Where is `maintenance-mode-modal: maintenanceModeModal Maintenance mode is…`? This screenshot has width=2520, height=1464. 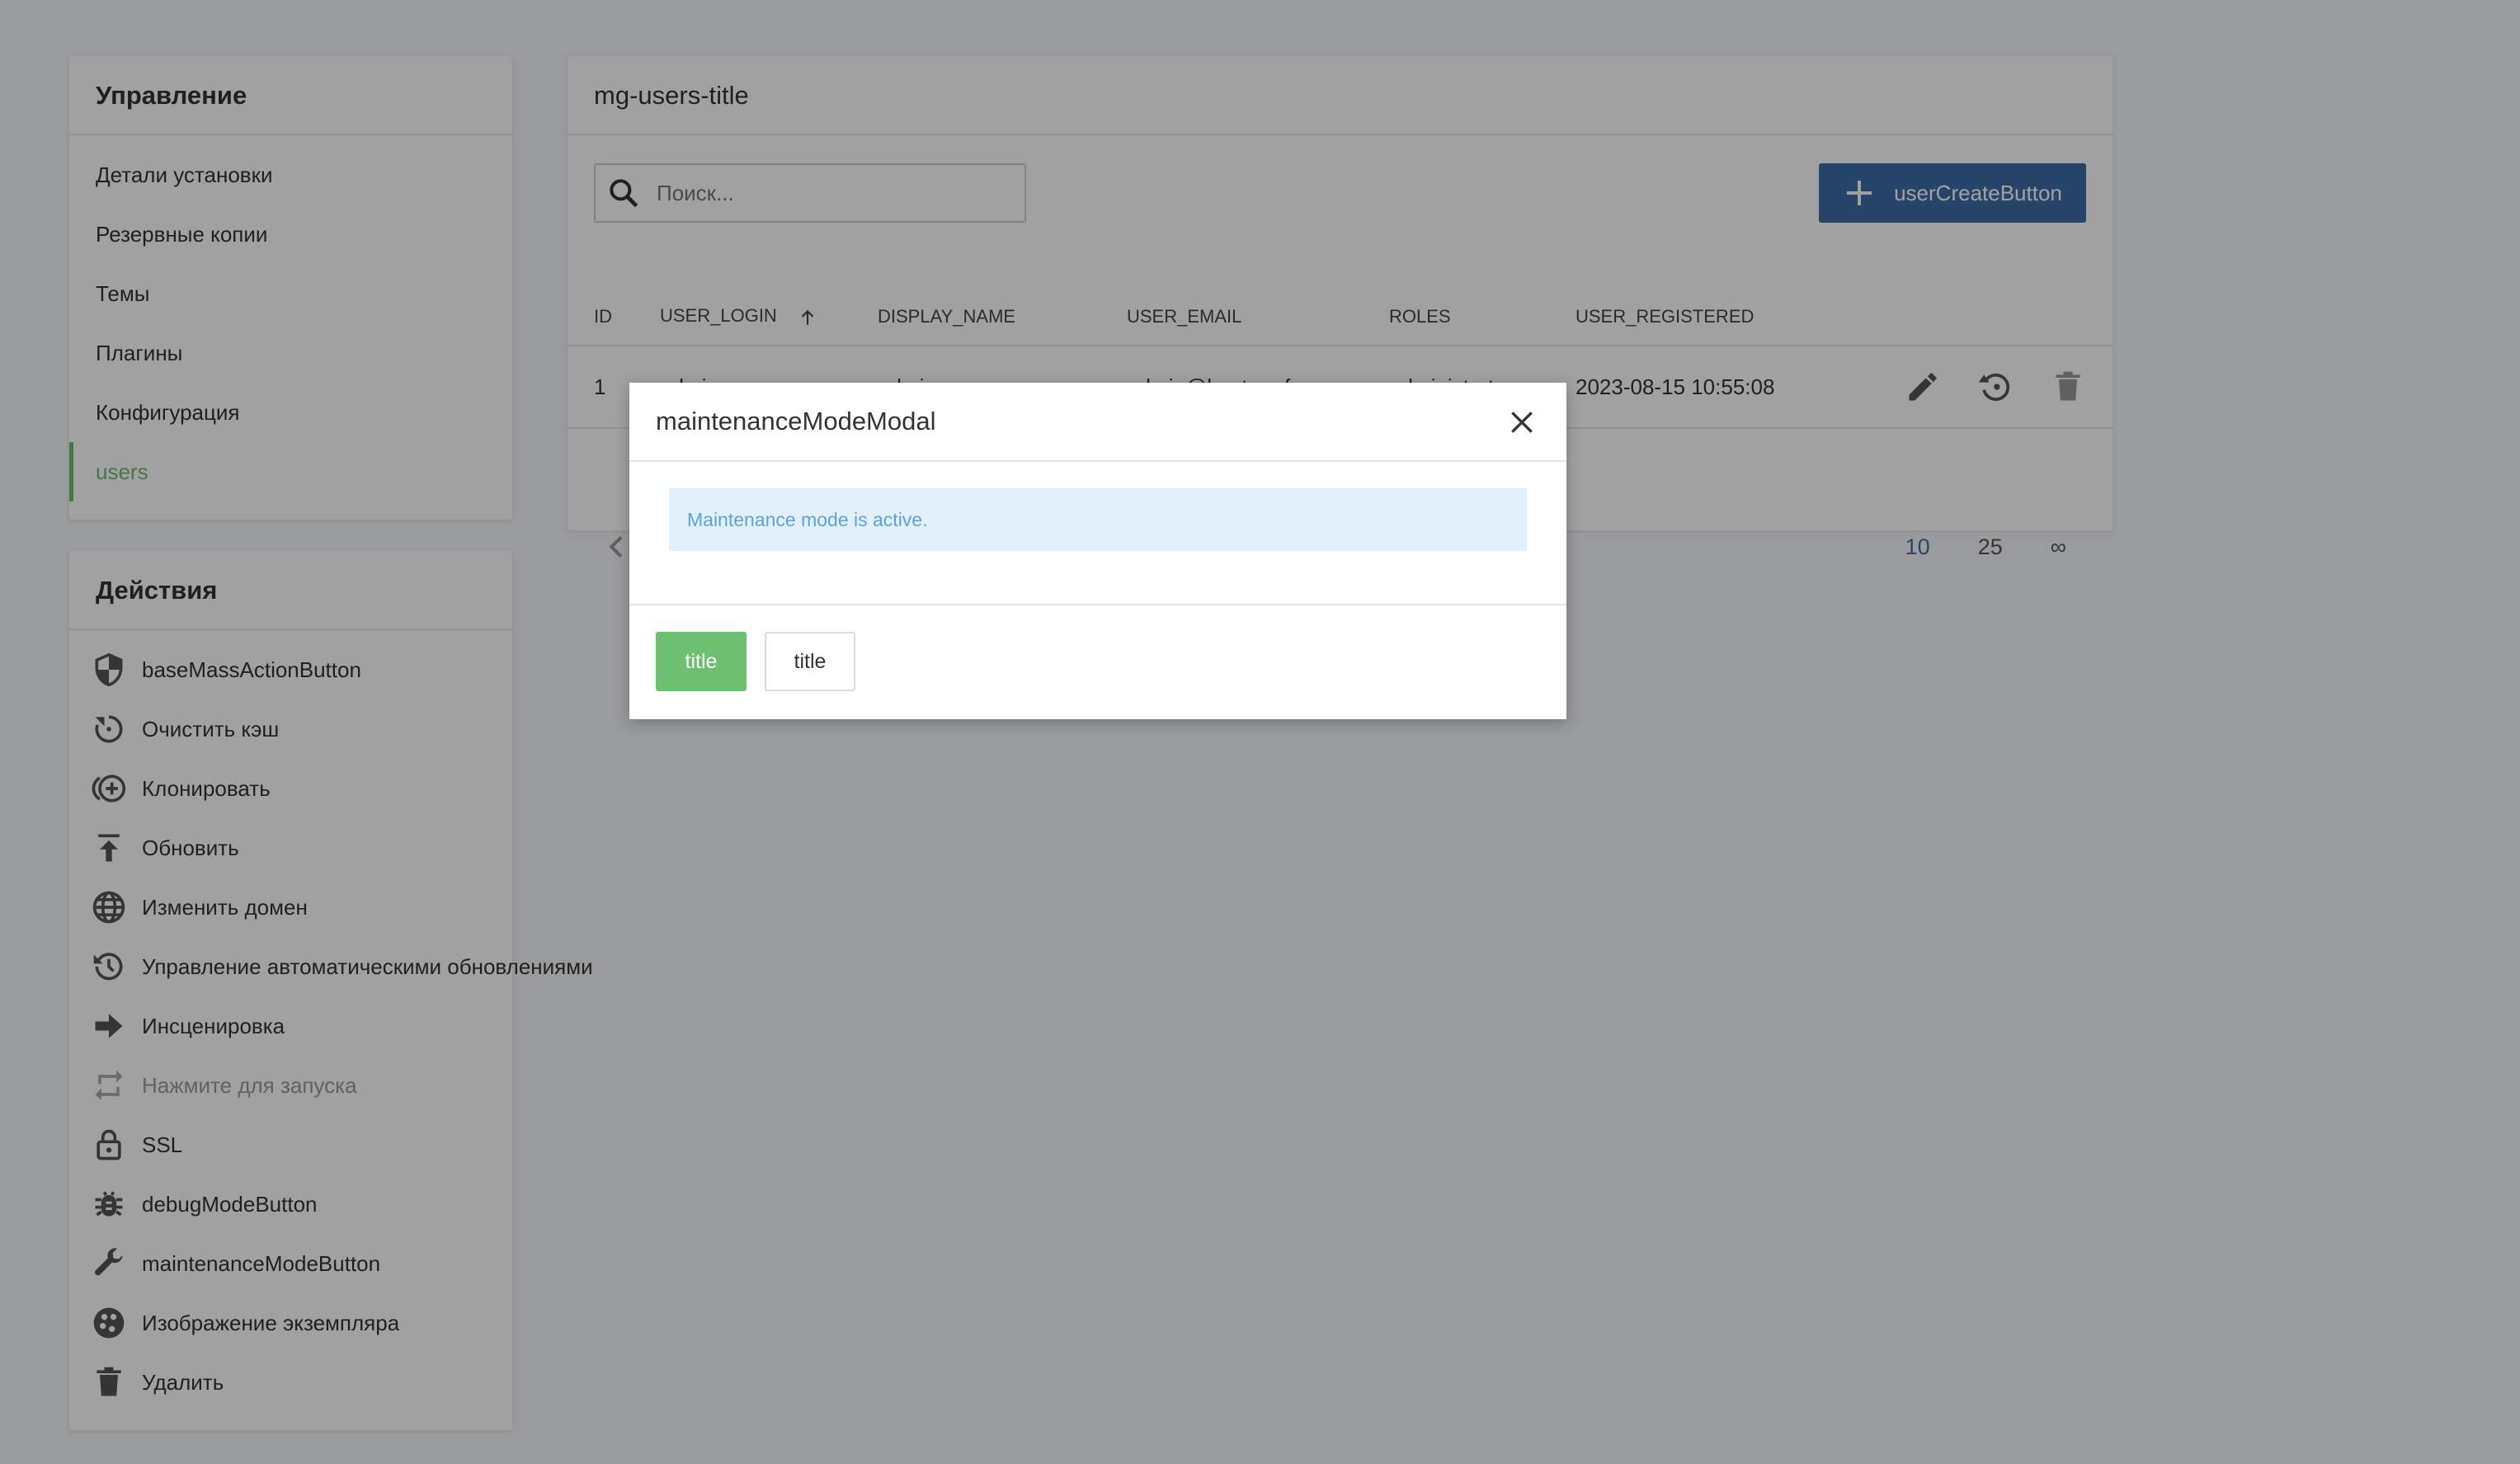 maintenance-mode-modal: maintenanceModeModal Maintenance mode is… is located at coordinates (1097, 551).